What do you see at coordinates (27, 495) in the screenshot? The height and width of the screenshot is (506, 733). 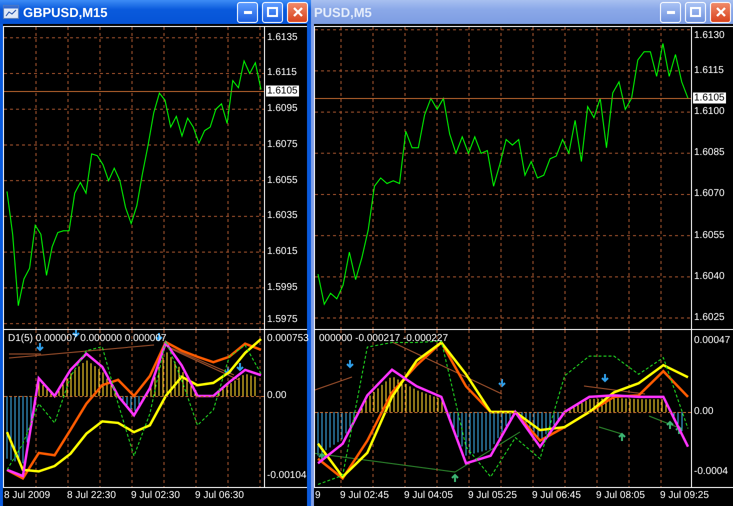 I see `time-axis-label: 8 Jul 2009` at bounding box center [27, 495].